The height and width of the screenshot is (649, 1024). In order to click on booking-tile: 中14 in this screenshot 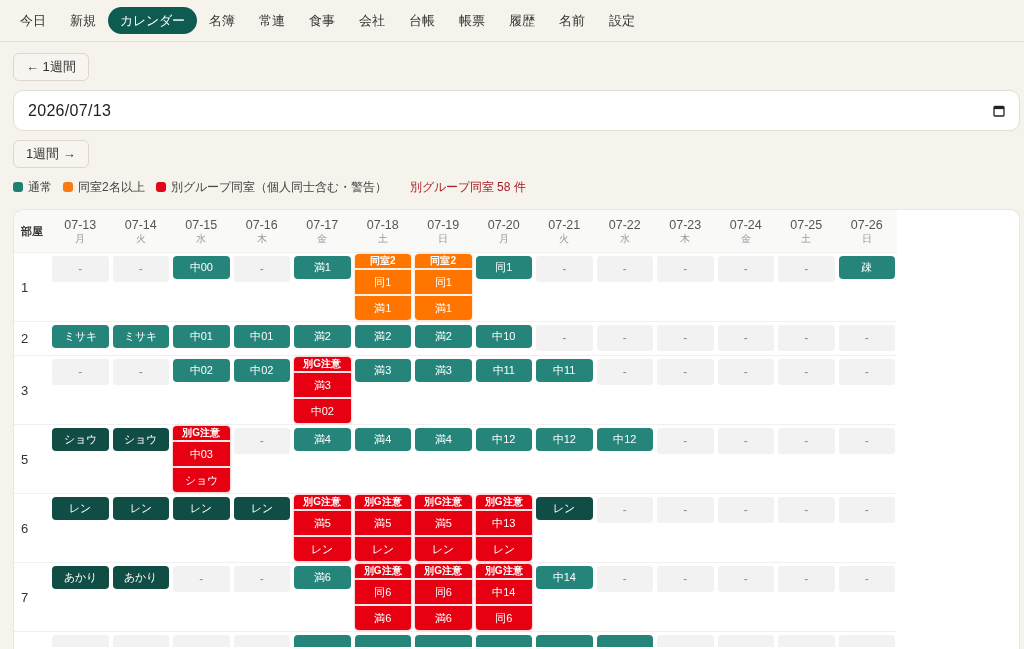, I will do `click(564, 577)`.